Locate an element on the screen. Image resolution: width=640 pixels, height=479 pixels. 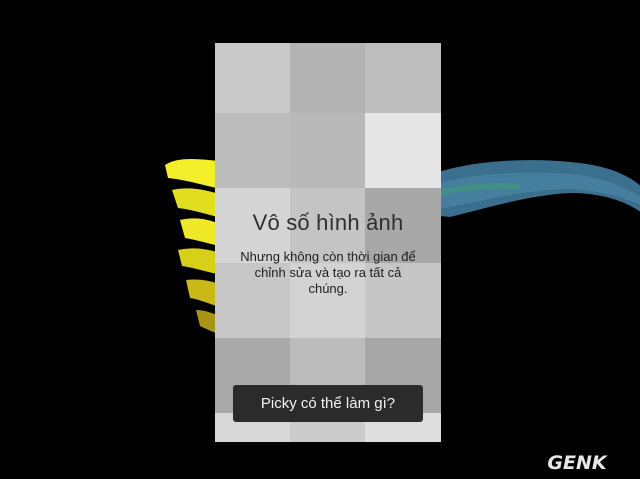
svg-text: GENK is located at coordinates (577, 462).